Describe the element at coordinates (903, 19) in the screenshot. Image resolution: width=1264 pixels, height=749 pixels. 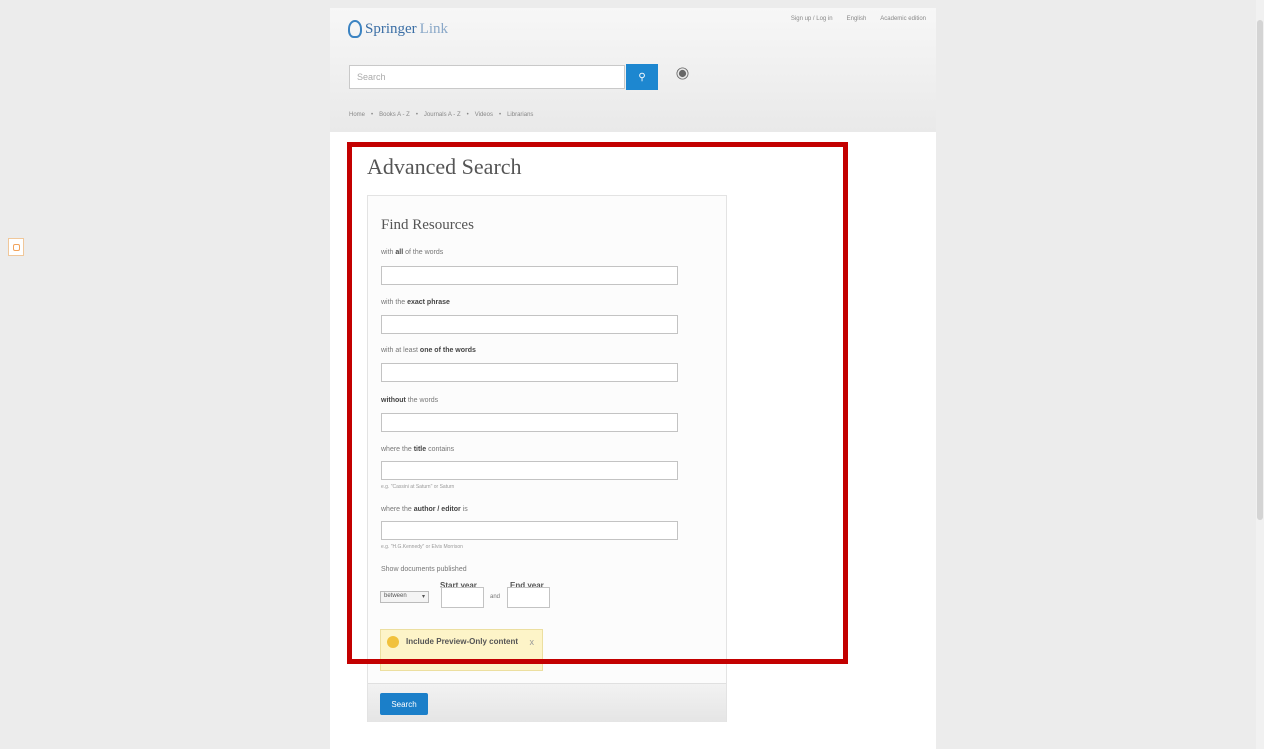
I see `edition-menu: Academic edition` at that location.